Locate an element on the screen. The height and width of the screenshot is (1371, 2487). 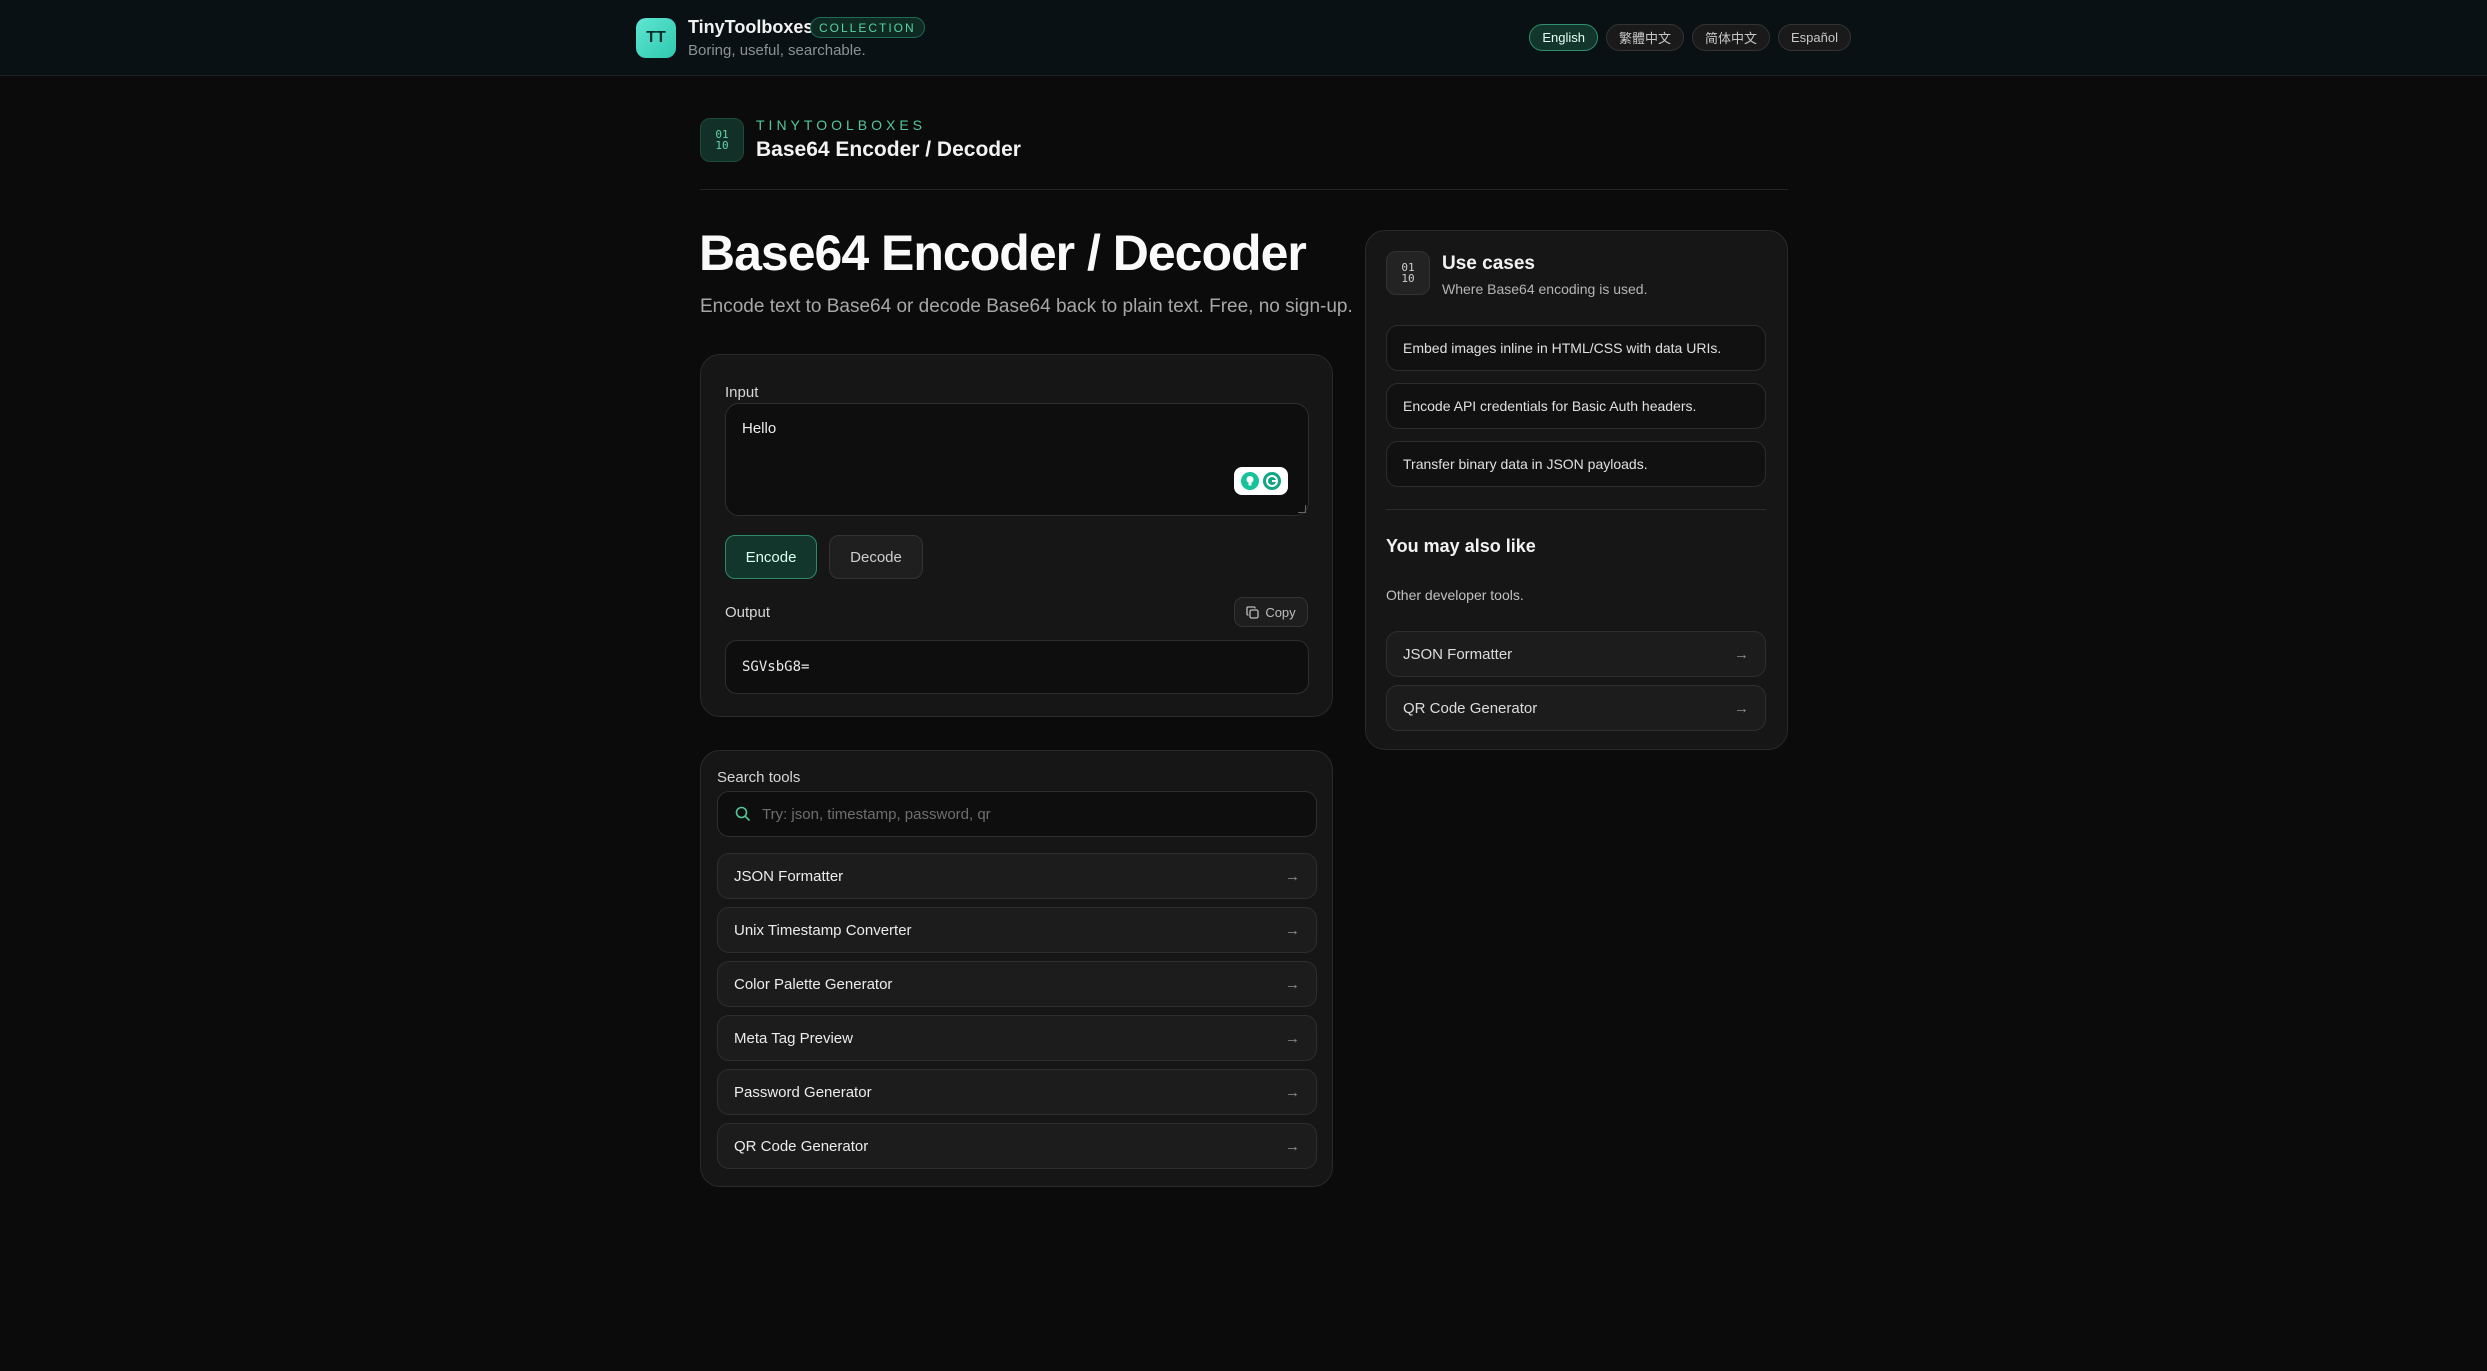
tool-item-label: Password Generator is located at coordinates (803, 1092).